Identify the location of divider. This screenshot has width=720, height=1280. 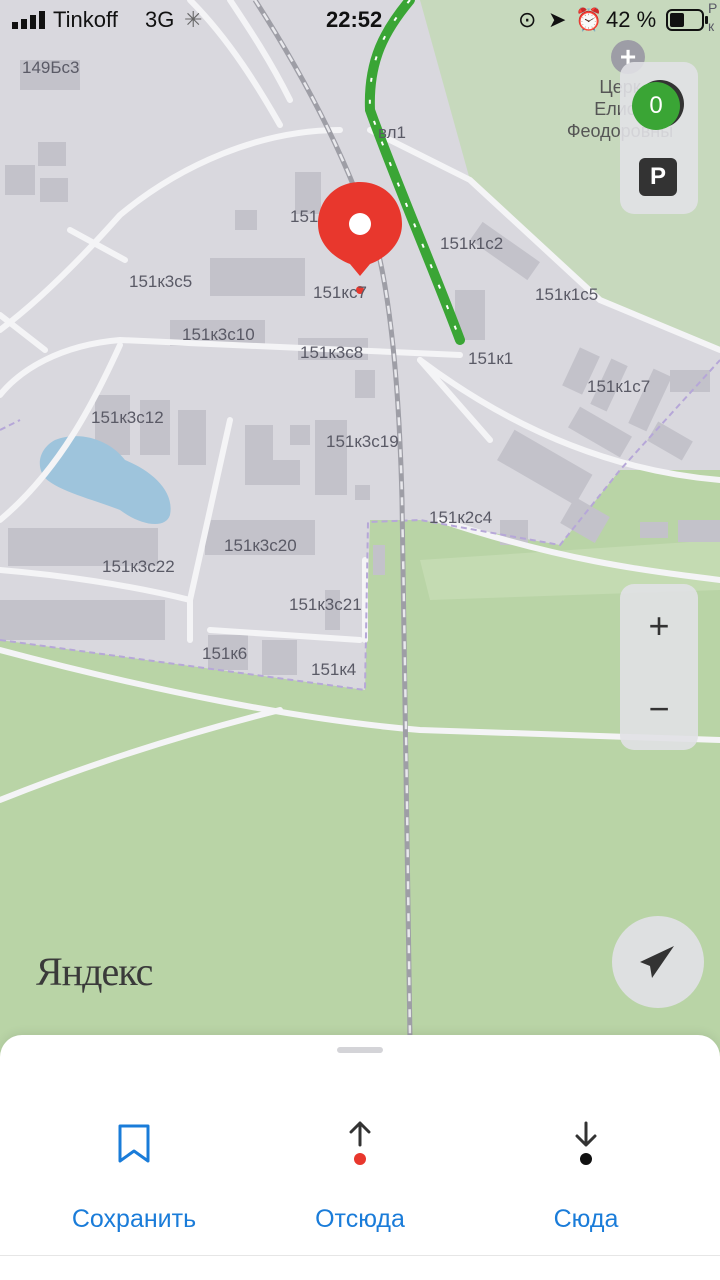
(360, 1255).